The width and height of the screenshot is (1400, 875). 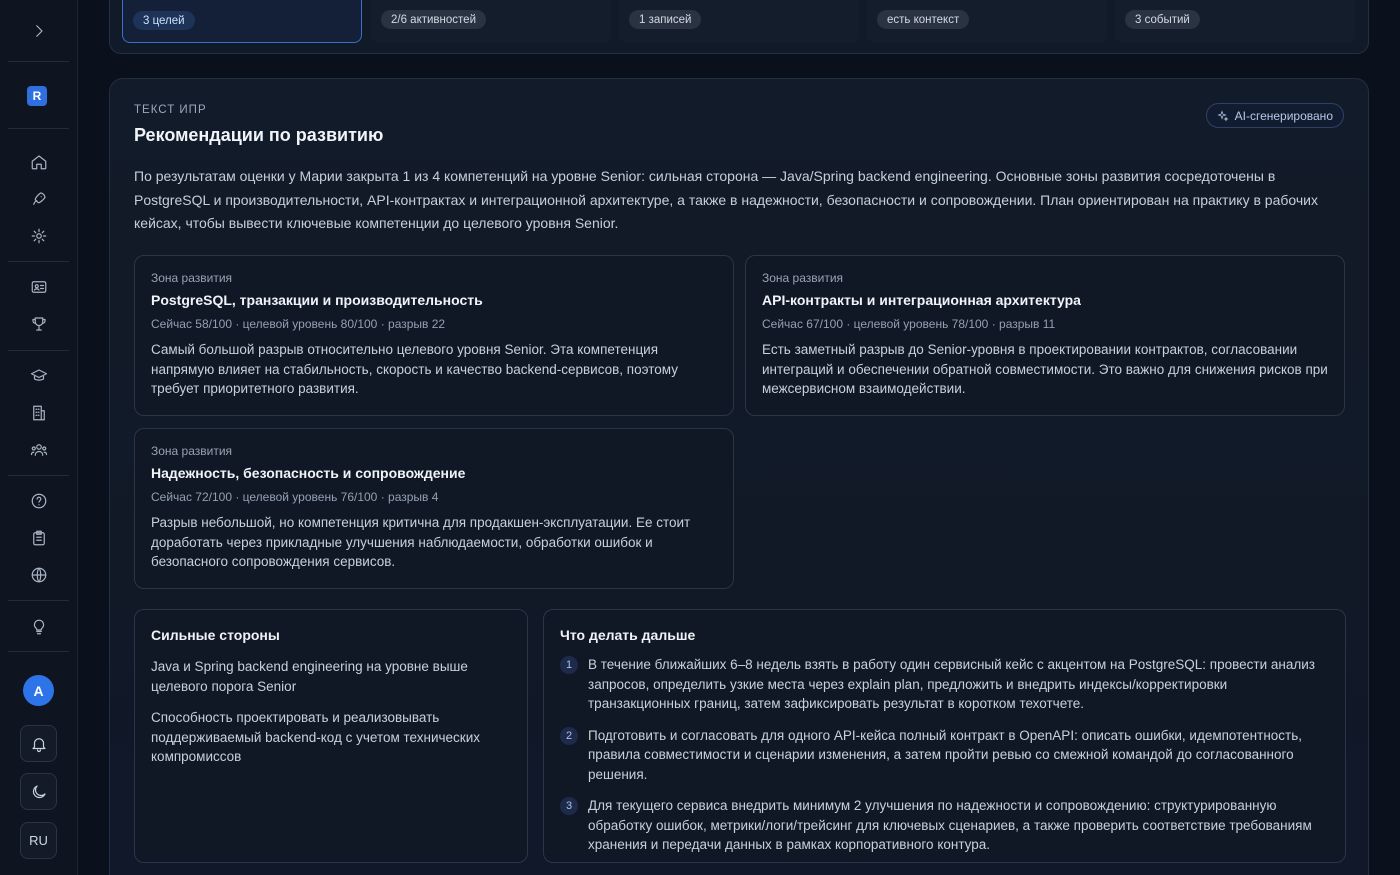 I want to click on goals-count-badge: 3 целей, so click(x=164, y=20).